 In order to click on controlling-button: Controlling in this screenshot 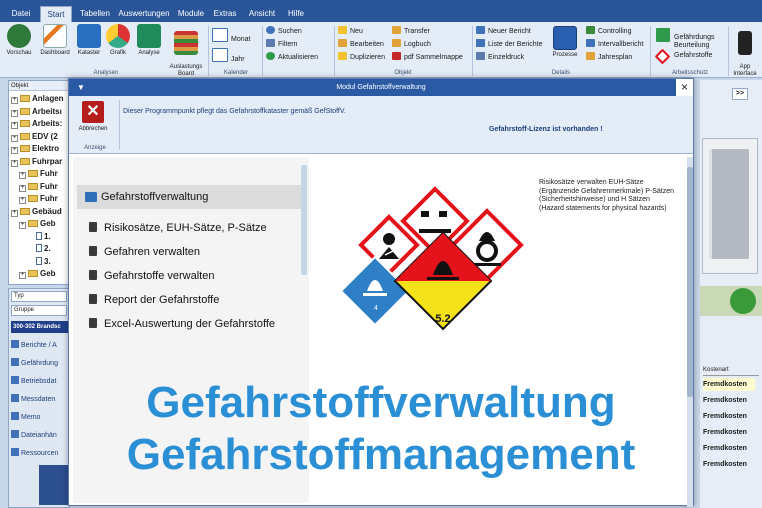, I will do `click(608, 31)`.